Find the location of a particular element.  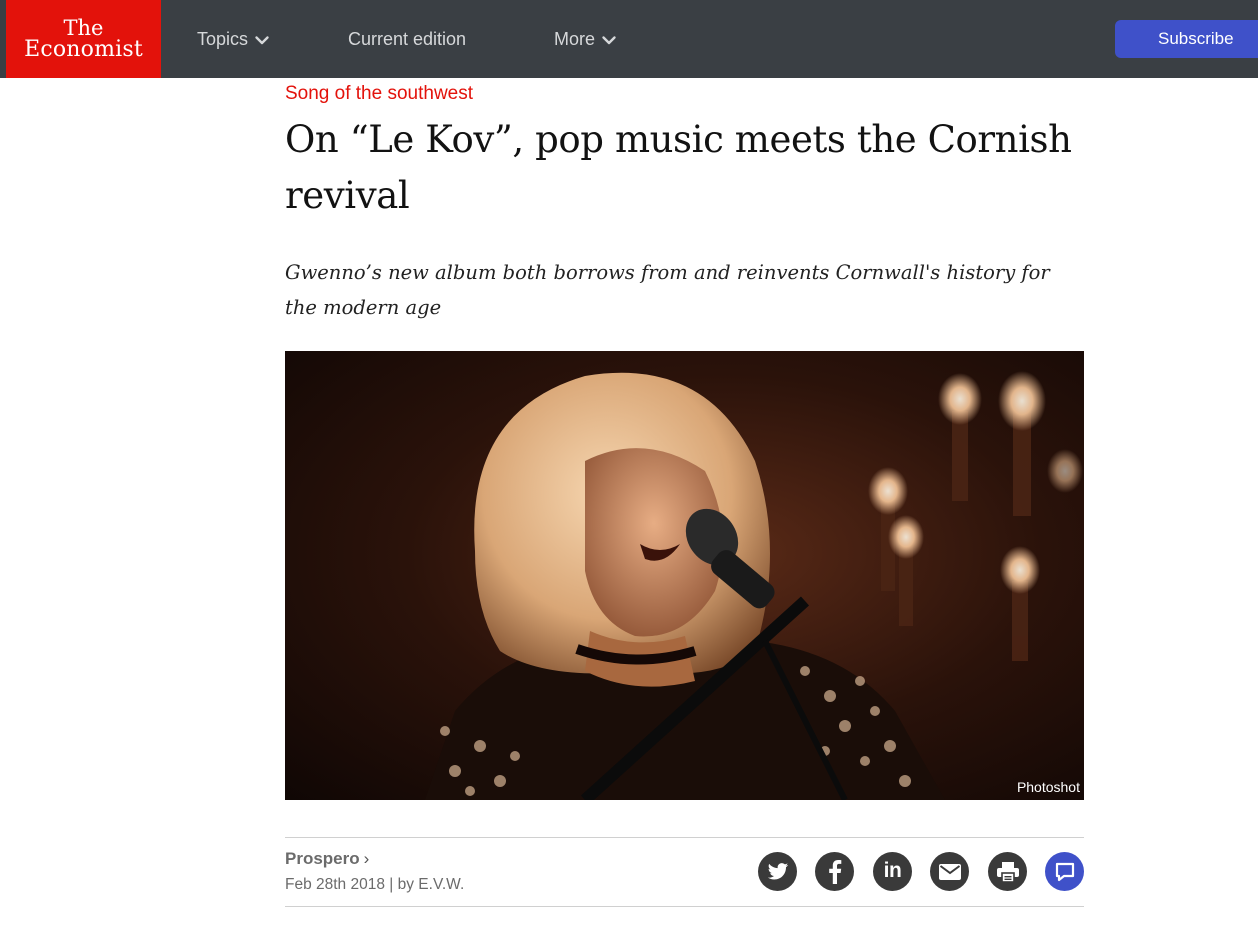

chevron-right-icon: › is located at coordinates (366, 858).